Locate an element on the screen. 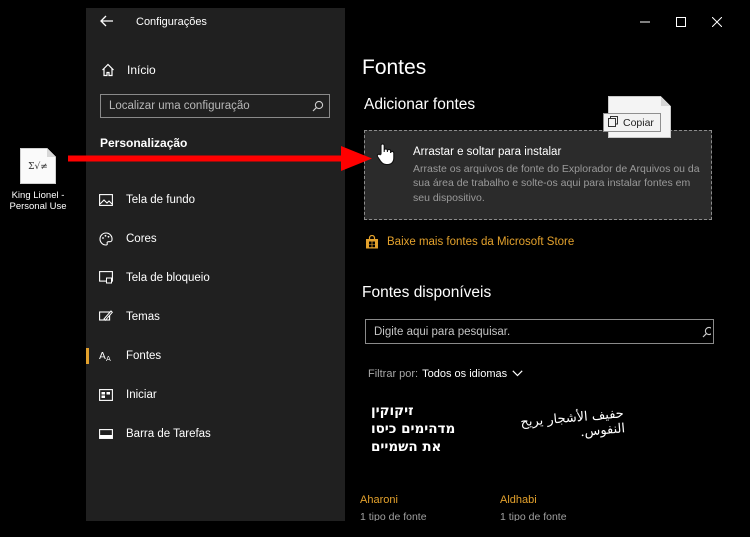  settings-search-input is located at coordinates (204, 106).